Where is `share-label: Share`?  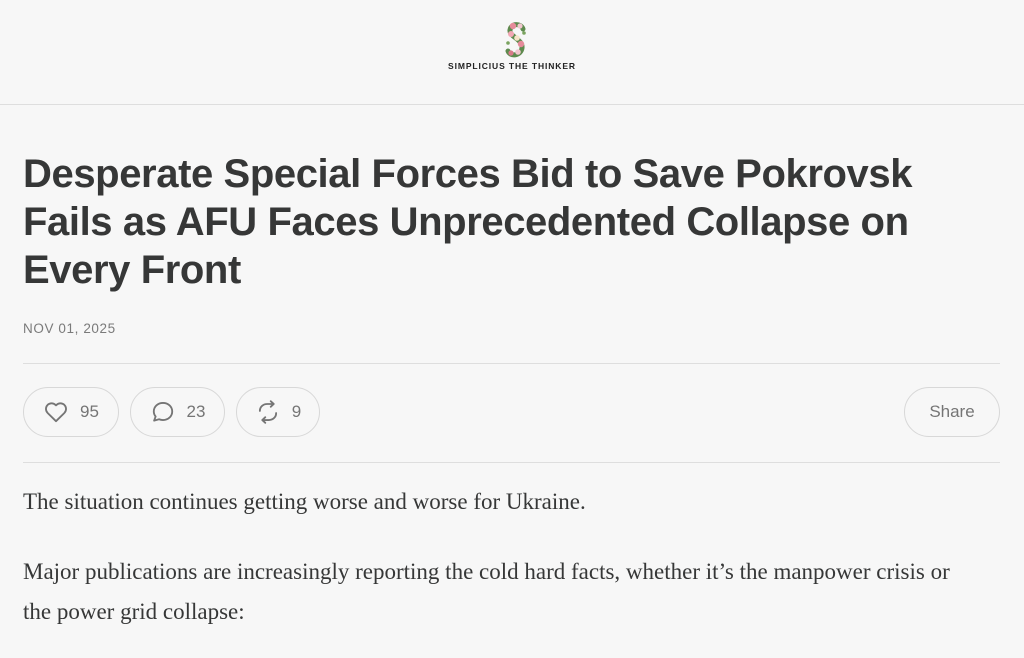
share-label: Share is located at coordinates (952, 411).